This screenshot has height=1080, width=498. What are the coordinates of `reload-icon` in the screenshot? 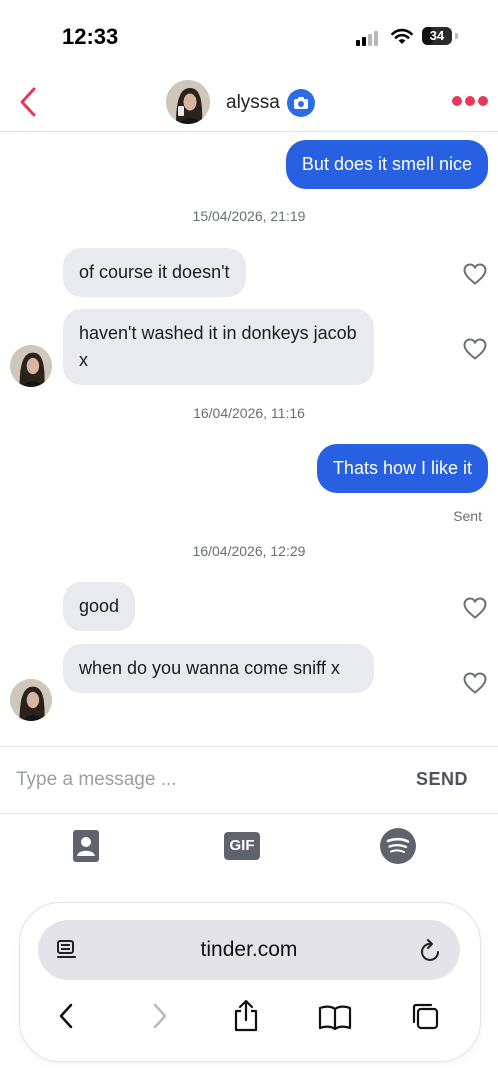 It's located at (431, 950).